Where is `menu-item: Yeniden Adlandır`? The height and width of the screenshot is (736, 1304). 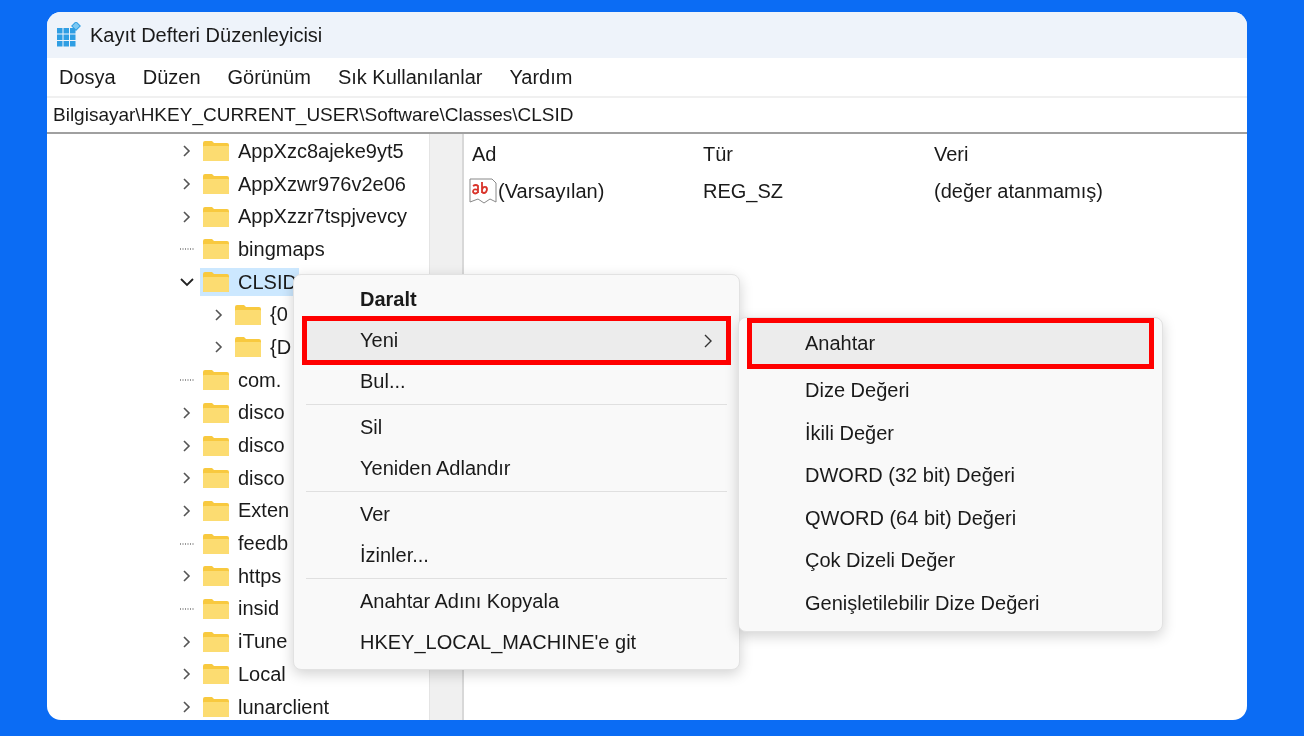 menu-item: Yeniden Adlandır is located at coordinates (516, 468).